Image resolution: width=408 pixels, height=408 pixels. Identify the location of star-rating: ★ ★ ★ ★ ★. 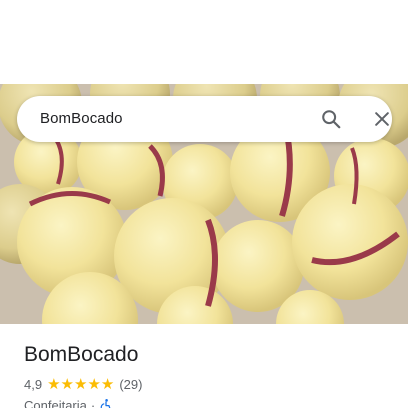
(80, 384).